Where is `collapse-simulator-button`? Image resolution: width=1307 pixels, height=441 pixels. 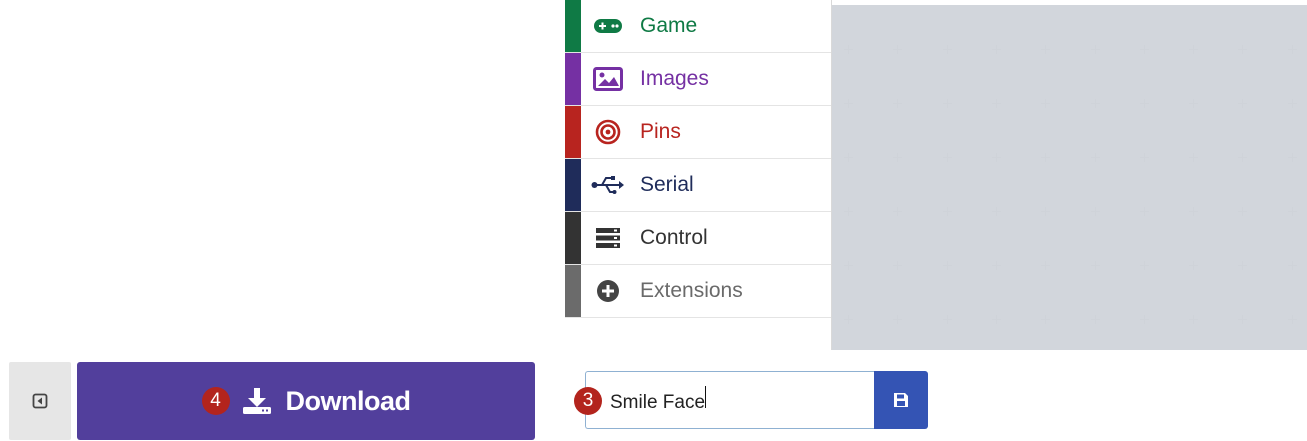 collapse-simulator-button is located at coordinates (40, 401).